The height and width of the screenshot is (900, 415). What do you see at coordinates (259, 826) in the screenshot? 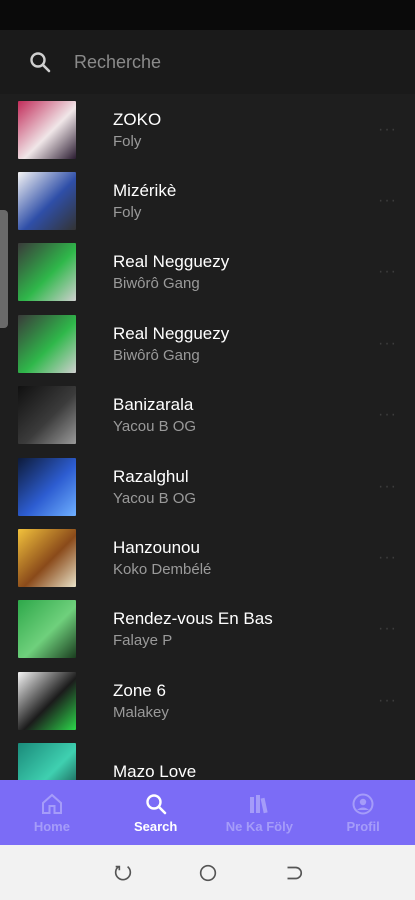
I see `nav-library-label: Ne Ka Föly` at bounding box center [259, 826].